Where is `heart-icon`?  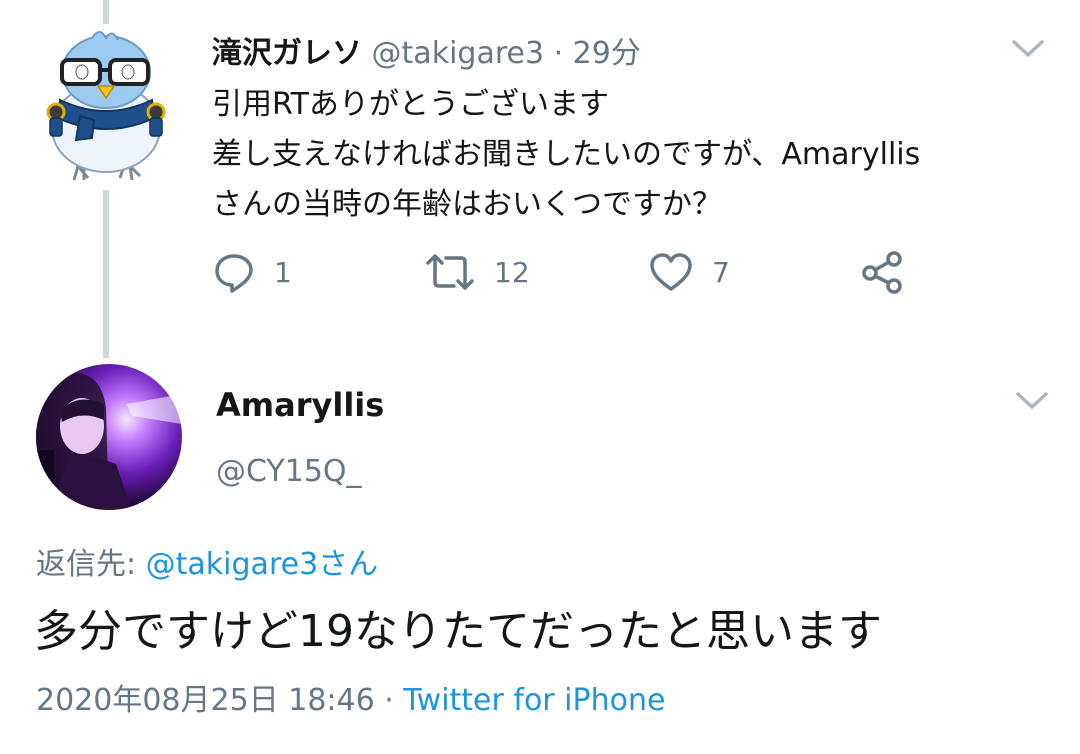
heart-icon is located at coordinates (671, 272).